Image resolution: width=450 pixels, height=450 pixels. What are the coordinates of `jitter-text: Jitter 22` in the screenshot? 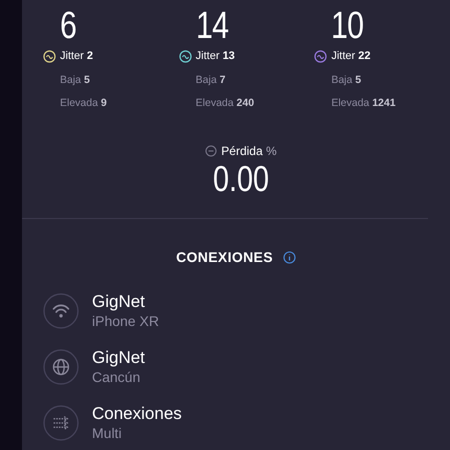 It's located at (350, 56).